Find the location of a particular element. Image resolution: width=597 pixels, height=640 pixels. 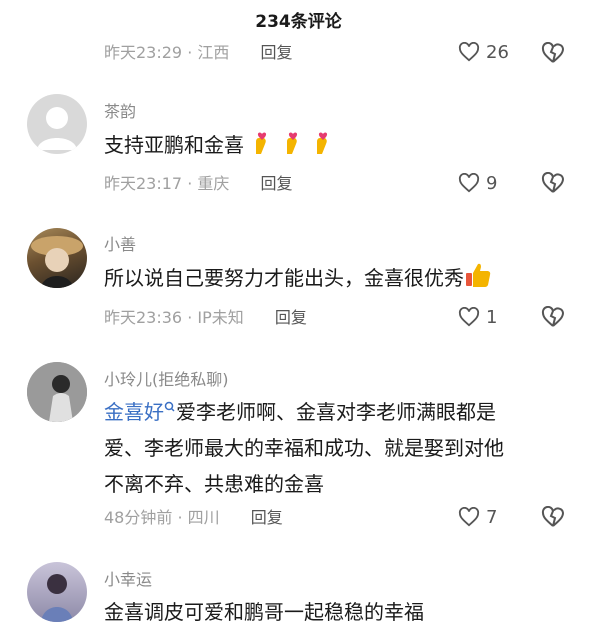

like-button: 1 is located at coordinates (478, 317).